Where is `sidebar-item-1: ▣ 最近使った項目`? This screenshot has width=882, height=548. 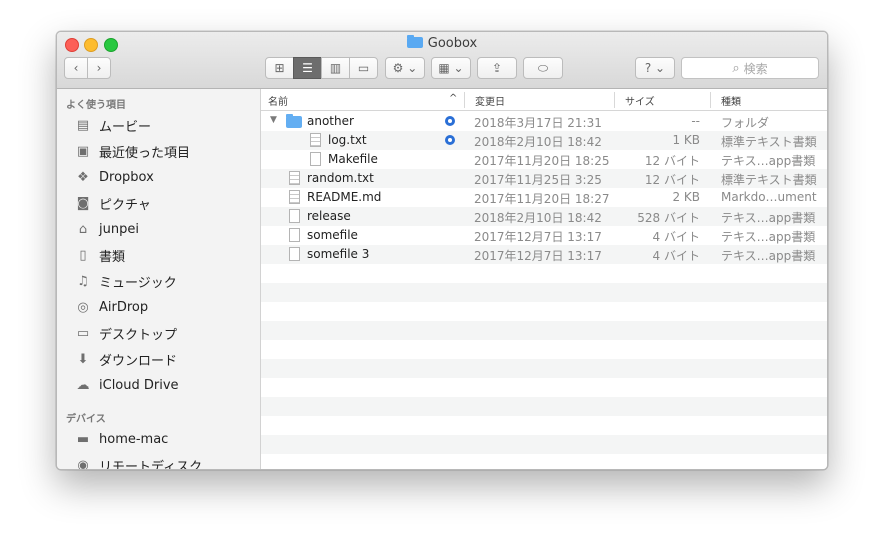
sidebar-item-1: ▣ 最近使った項目 is located at coordinates (159, 151).